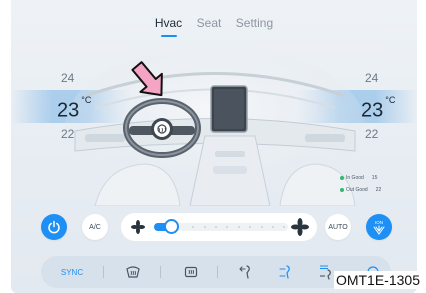 The width and height of the screenshot is (426, 293). I want to click on ac-button: A/C, so click(95, 227).